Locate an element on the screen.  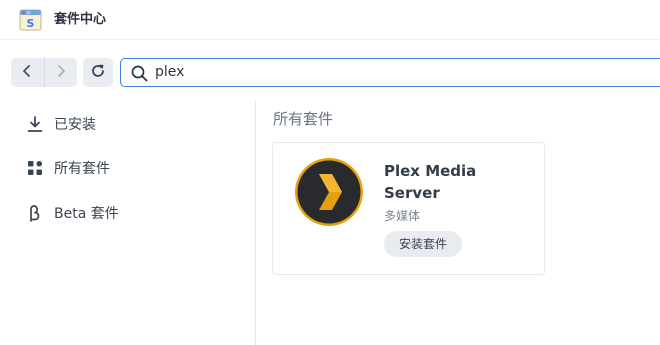
grid-icon is located at coordinates (35, 168).